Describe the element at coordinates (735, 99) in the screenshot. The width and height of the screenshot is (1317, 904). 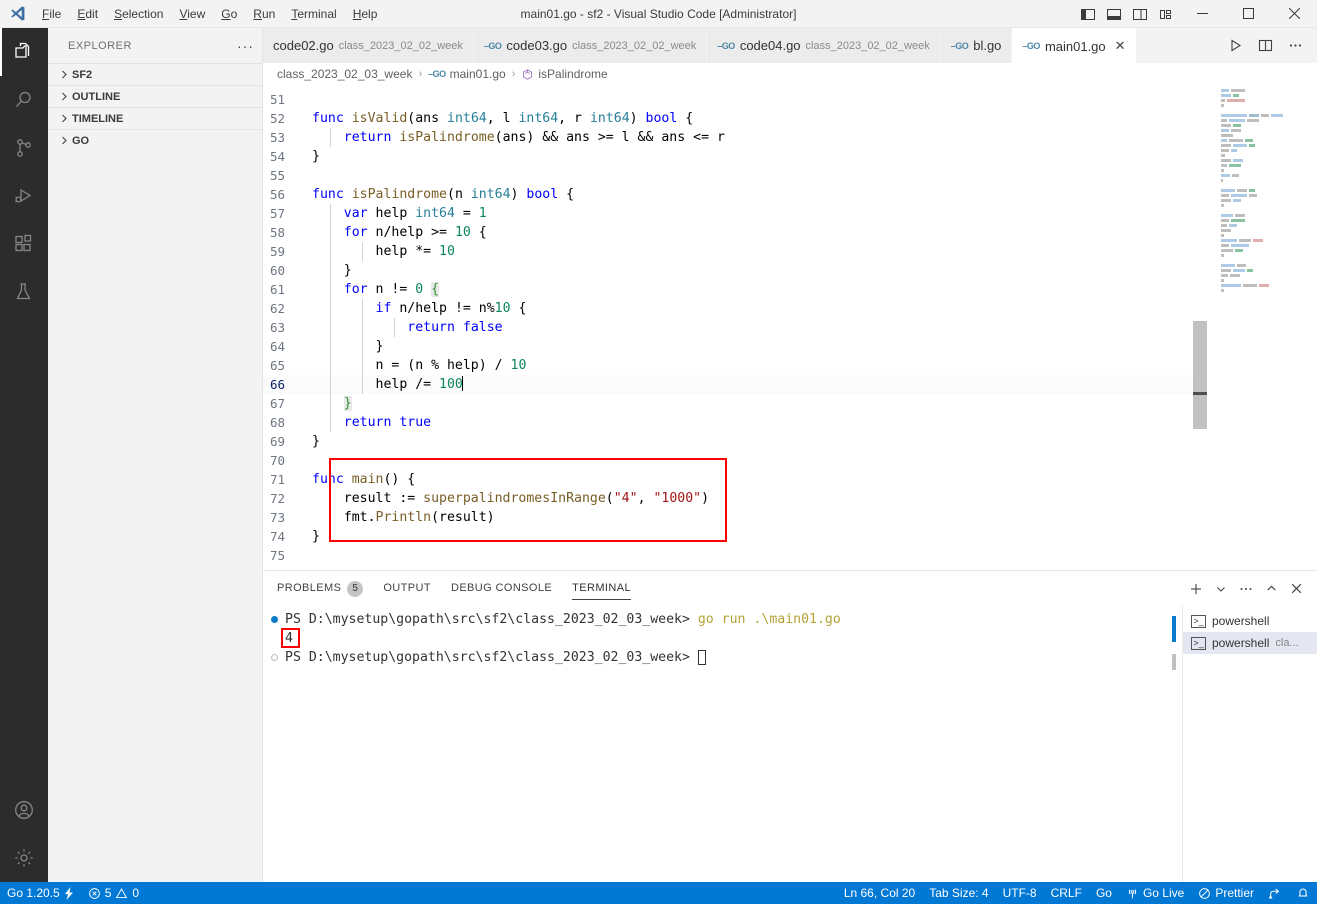
I see `code-line: 51` at that location.